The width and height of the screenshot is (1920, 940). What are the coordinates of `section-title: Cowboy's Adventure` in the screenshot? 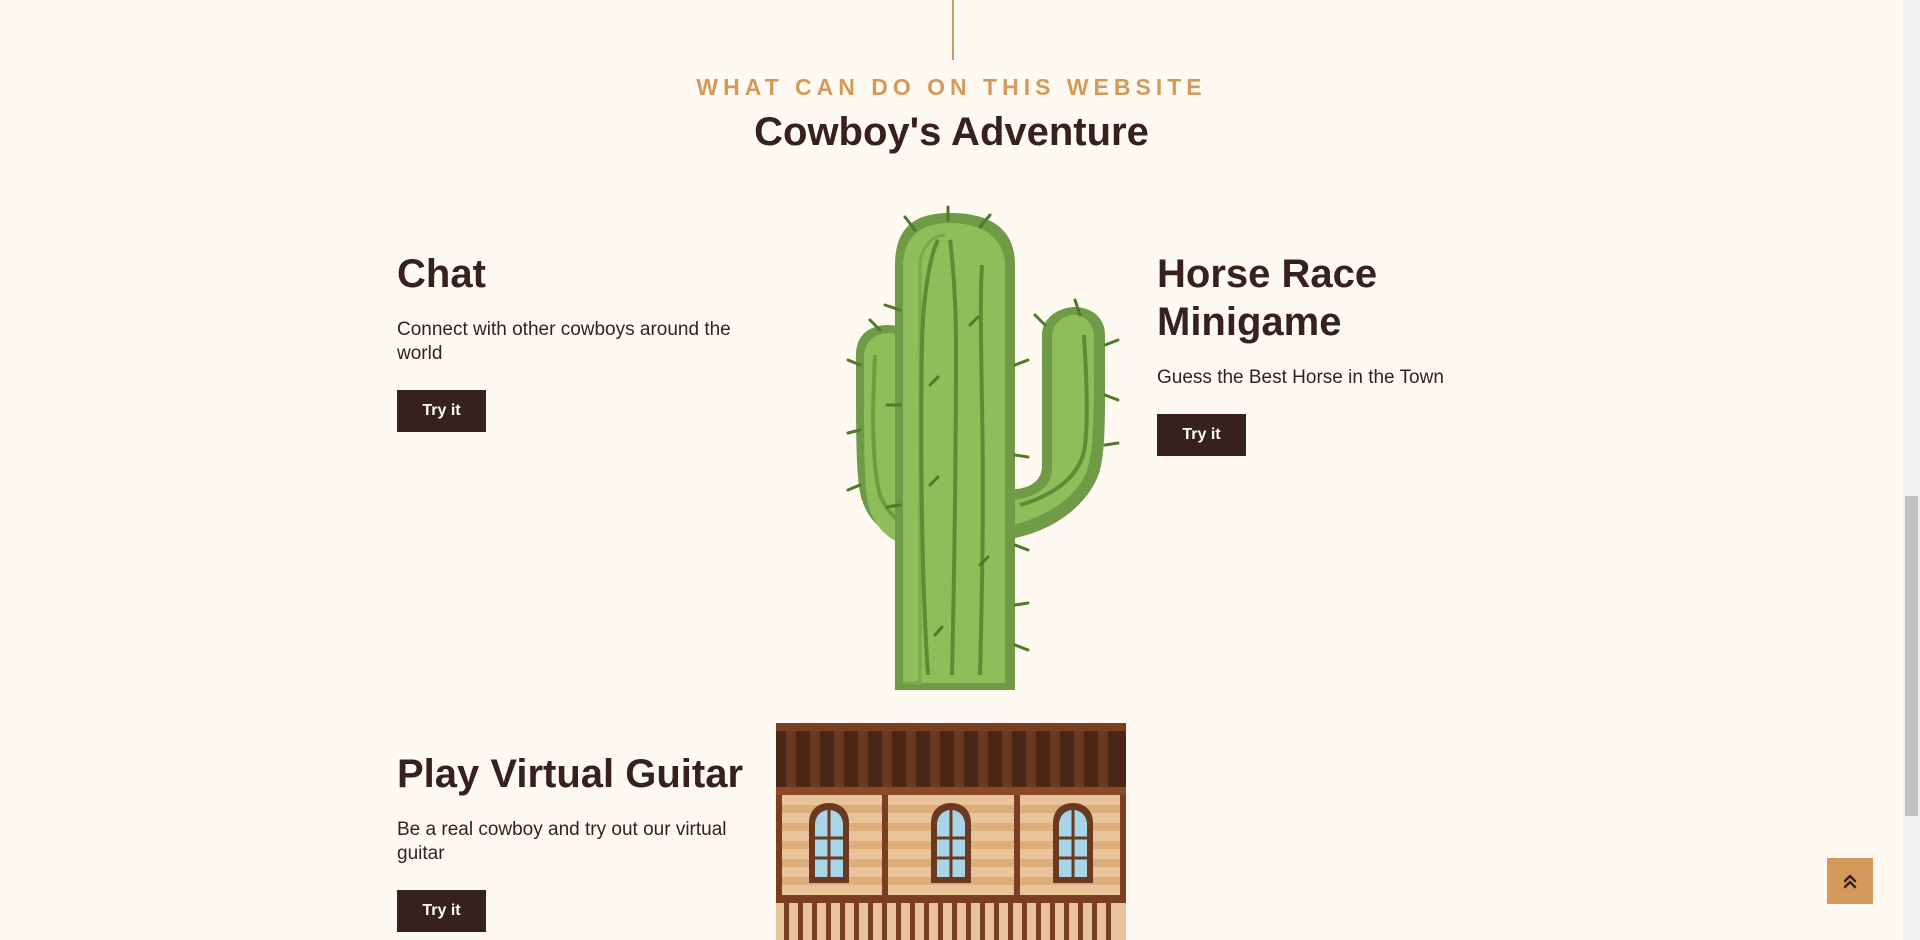 It's located at (951, 132).